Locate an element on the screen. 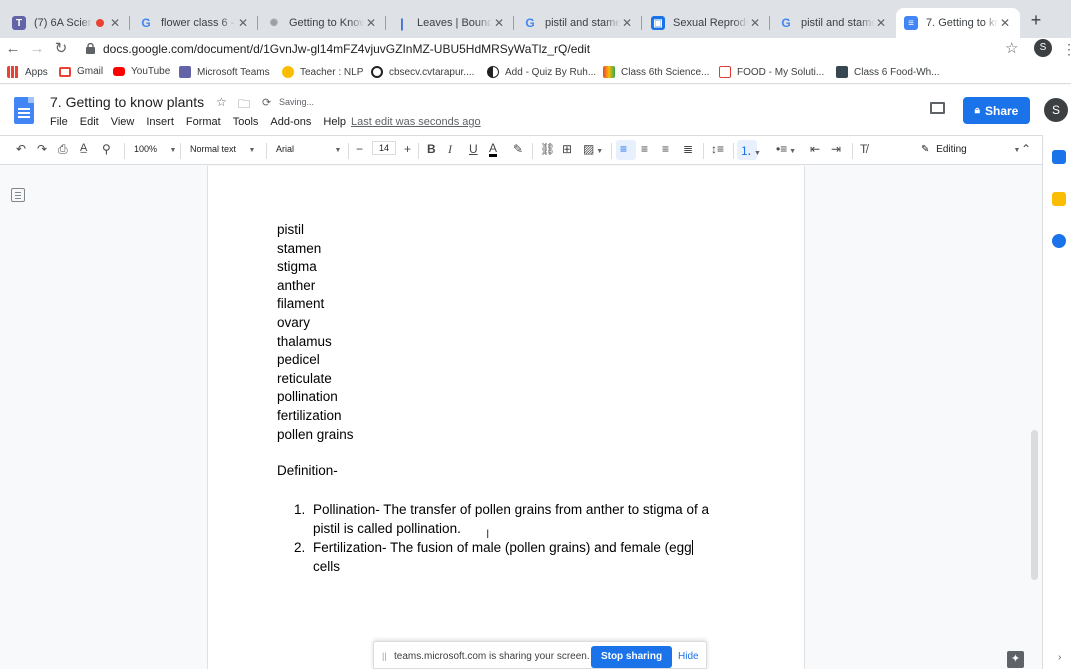  document-title: 7. Getting to know plants is located at coordinates (127, 102).